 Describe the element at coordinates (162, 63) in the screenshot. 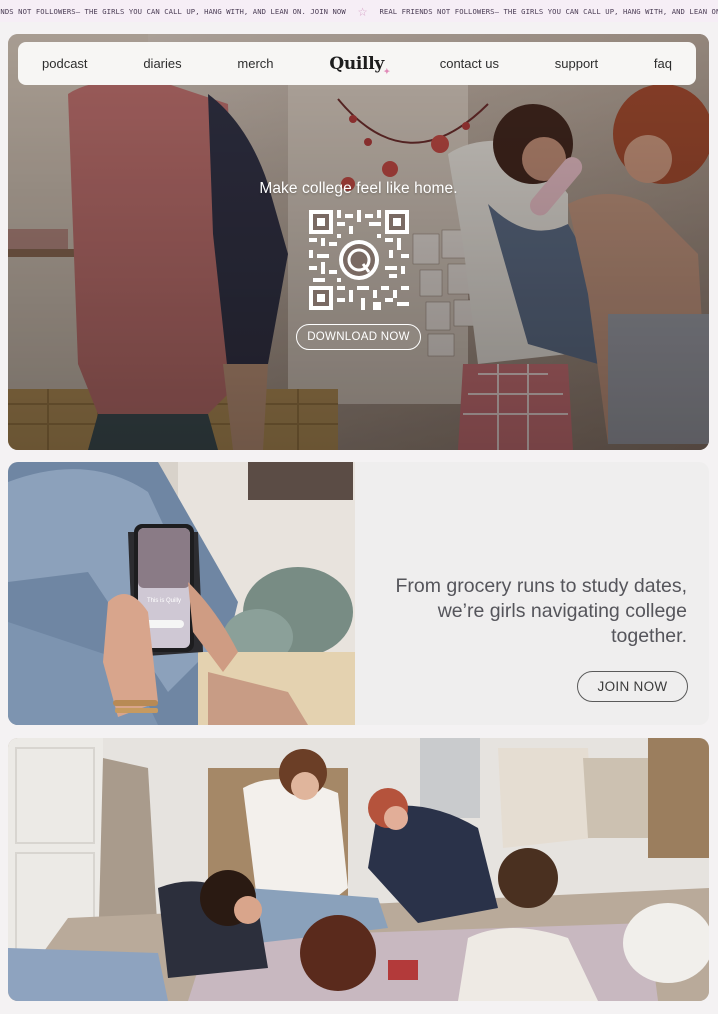

I see `nav-link-diaries: diaries` at that location.